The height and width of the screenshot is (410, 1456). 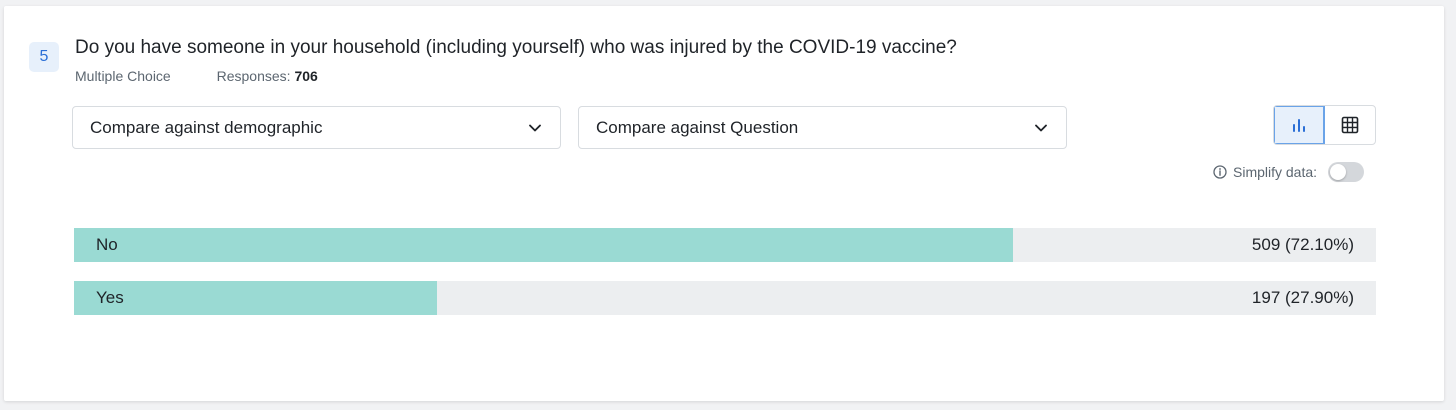 I want to click on responses-summary: Responses: 706, so click(x=267, y=76).